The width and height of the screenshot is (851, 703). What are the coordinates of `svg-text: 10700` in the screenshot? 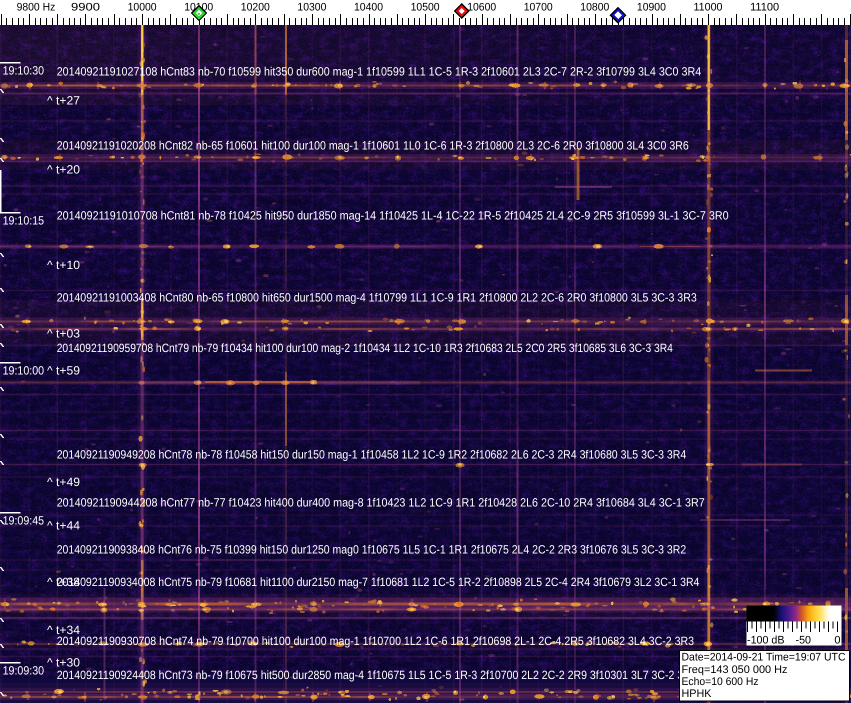 It's located at (538, 7).